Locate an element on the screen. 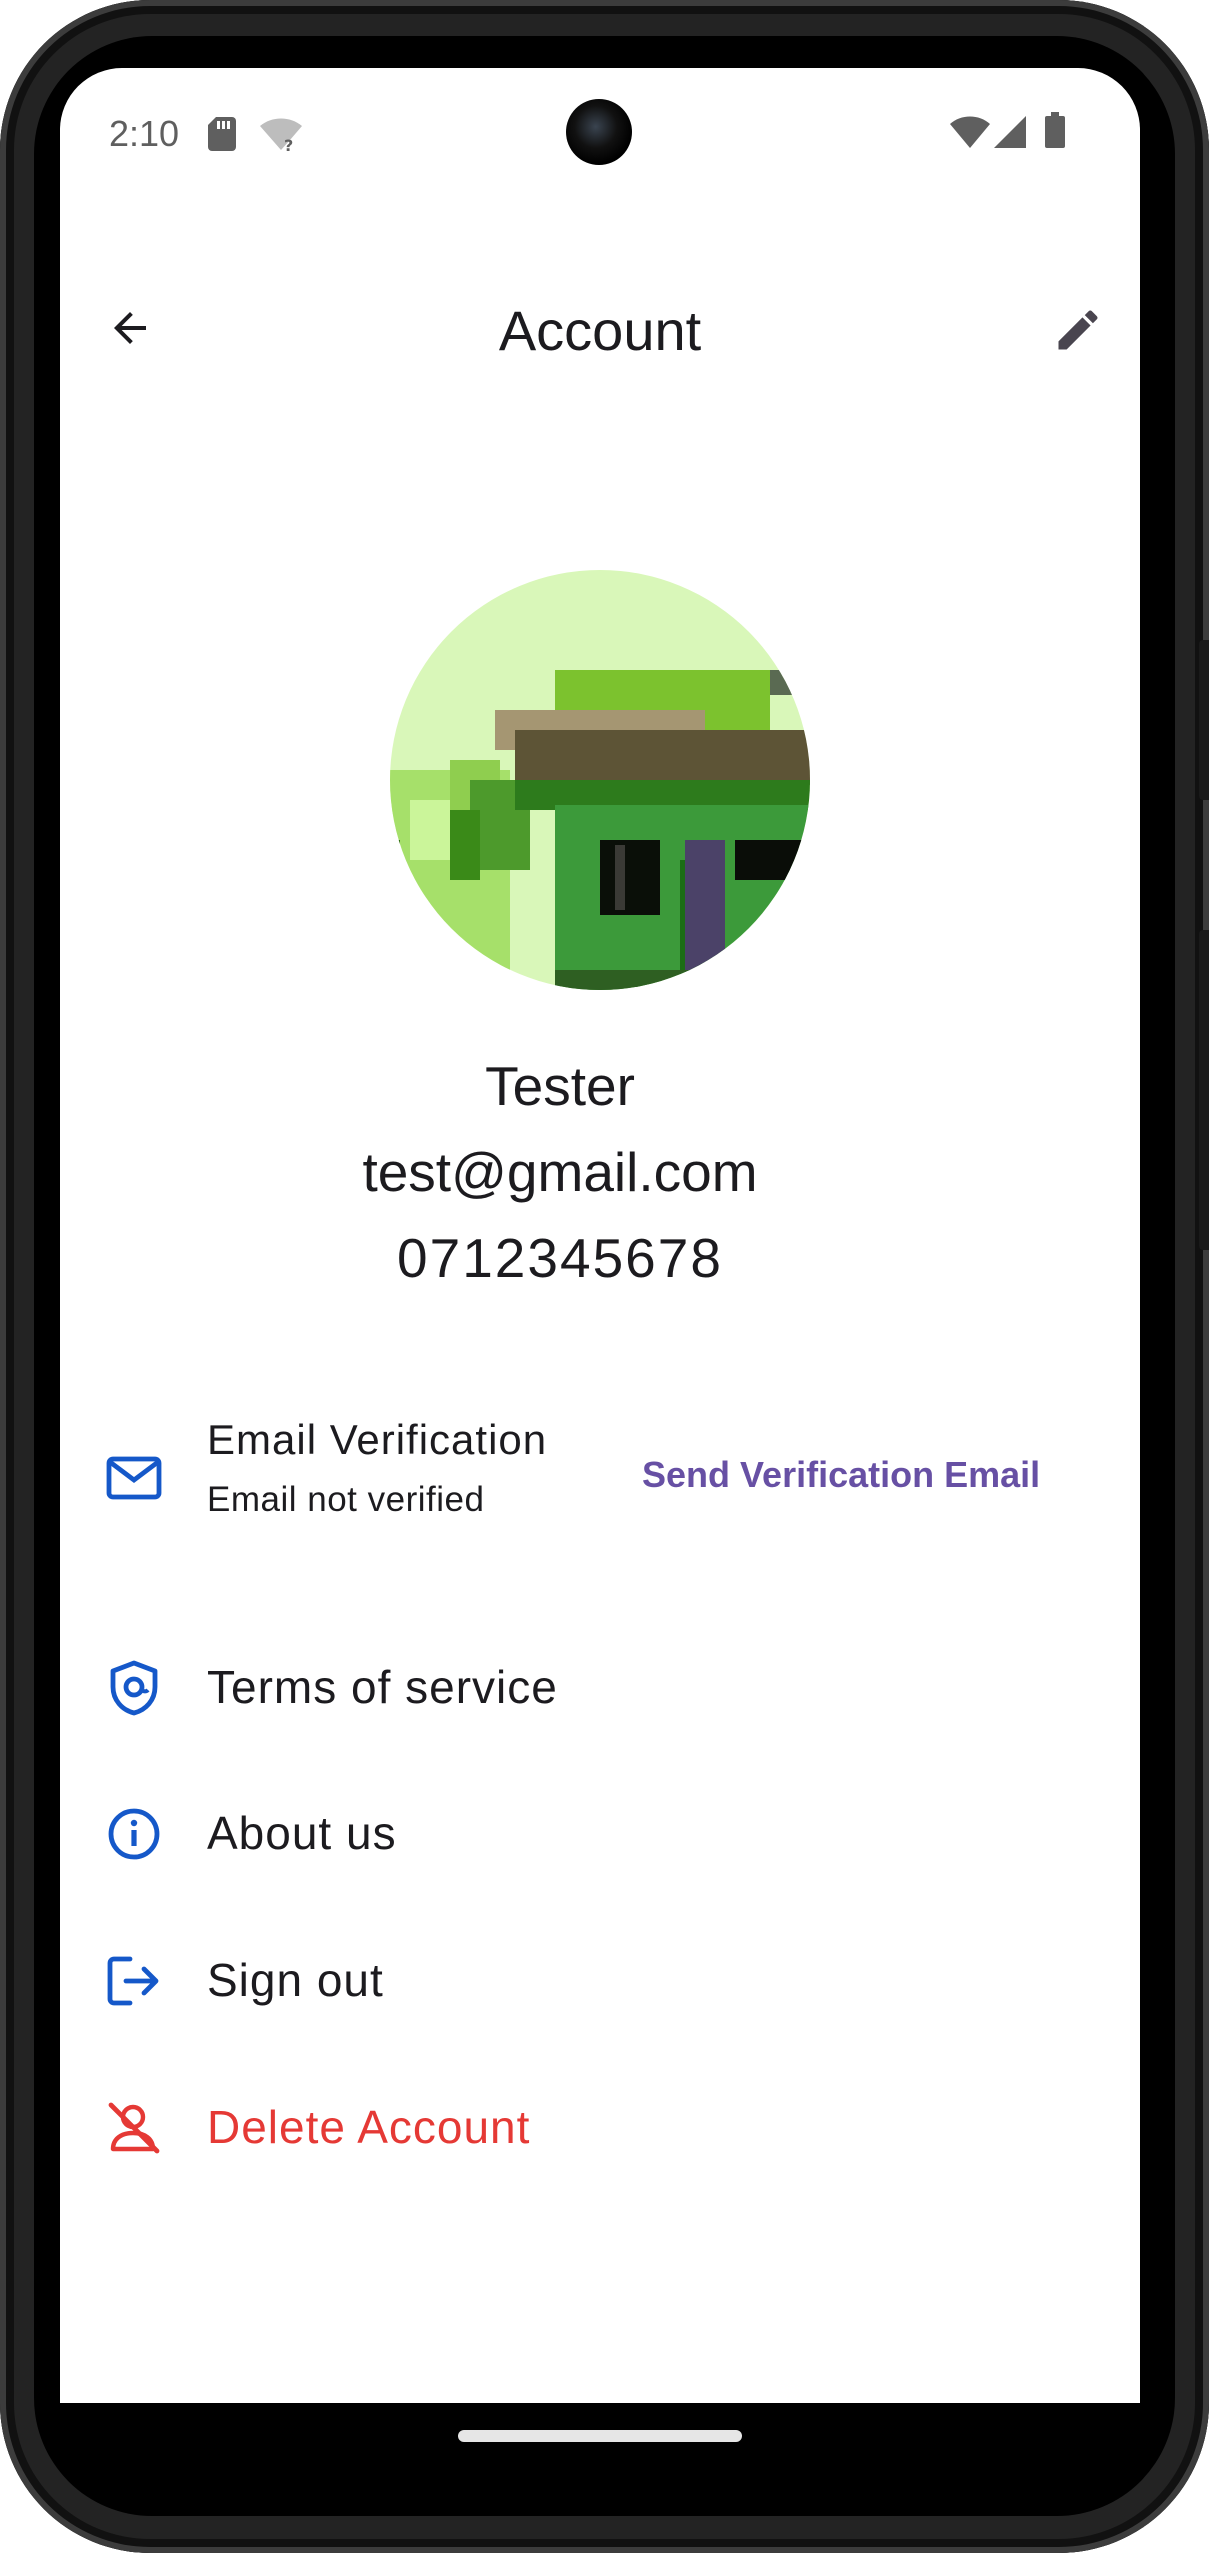 The image size is (1209, 2553). front-camera is located at coordinates (599, 132).